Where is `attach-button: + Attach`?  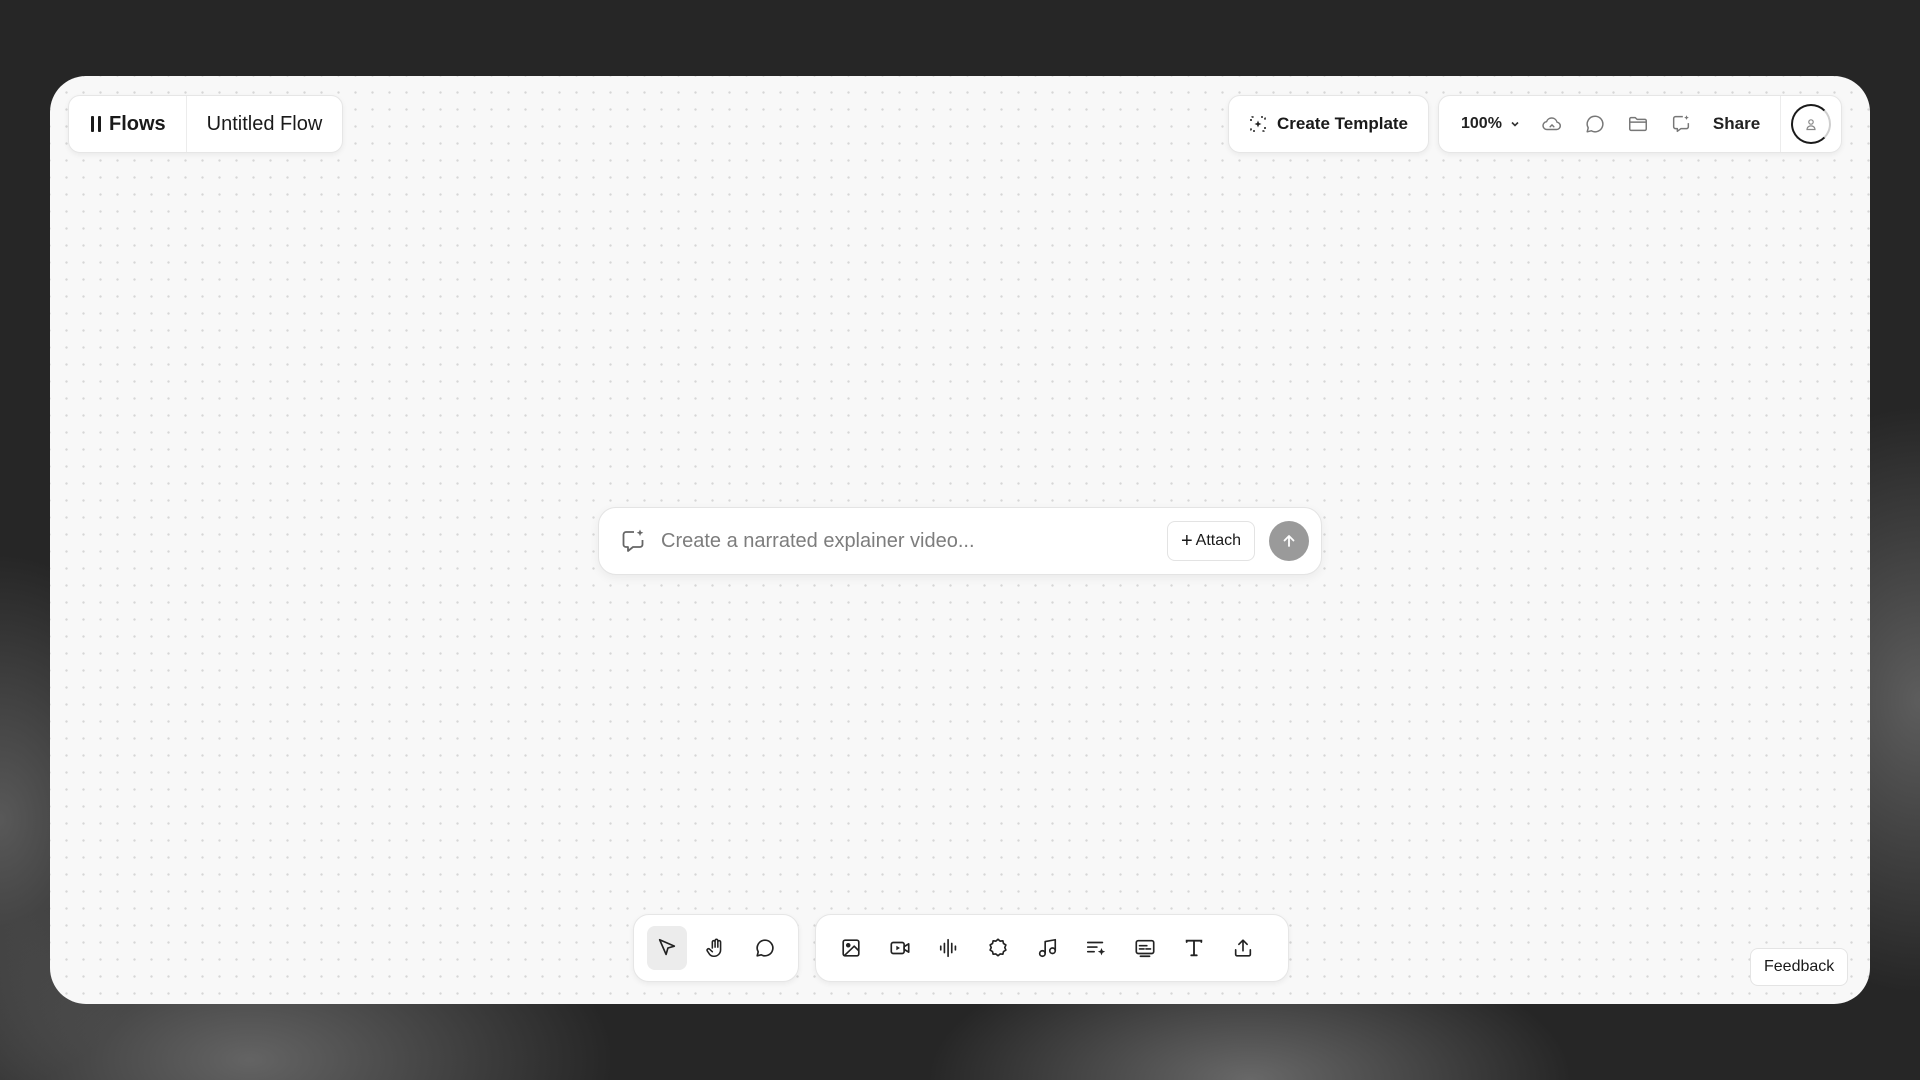
attach-button: + Attach is located at coordinates (1210, 541).